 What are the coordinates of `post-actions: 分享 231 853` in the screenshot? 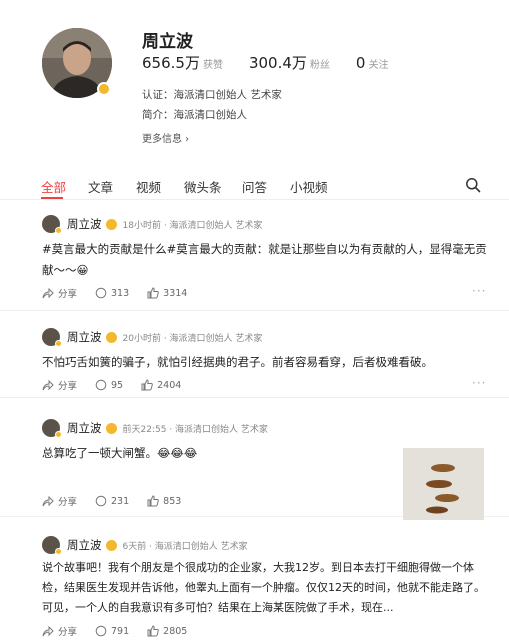 It's located at (120, 501).